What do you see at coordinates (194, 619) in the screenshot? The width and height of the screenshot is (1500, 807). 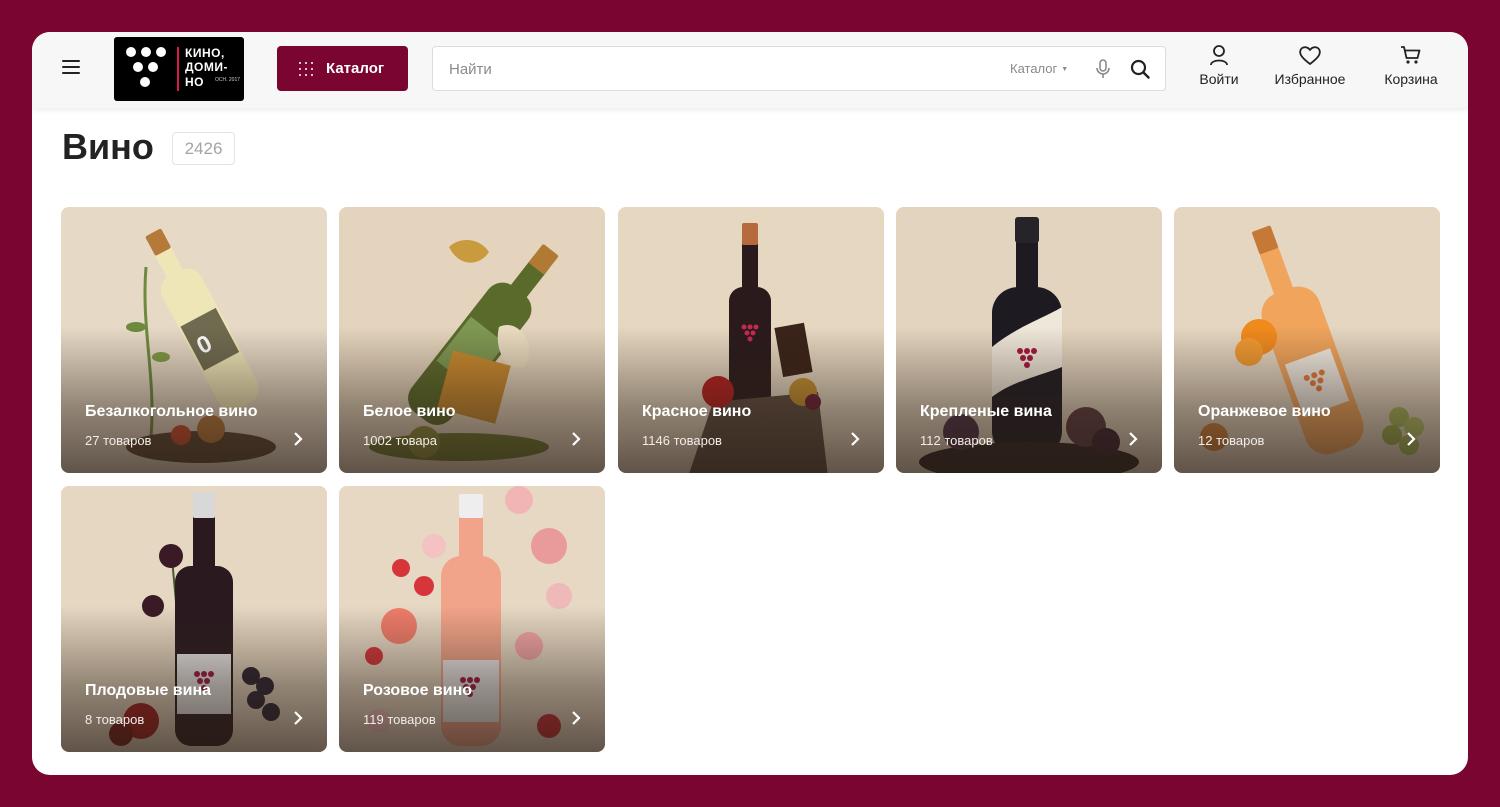 I see `category-card-fruit: Плодовые вина 8 товаров` at bounding box center [194, 619].